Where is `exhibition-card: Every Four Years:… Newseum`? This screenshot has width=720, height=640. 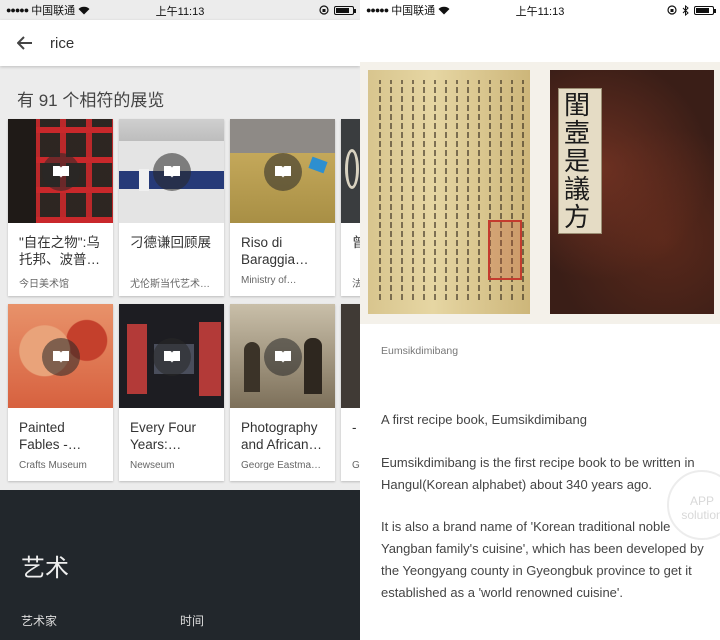 exhibition-card: Every Four Years:… Newseum is located at coordinates (171, 392).